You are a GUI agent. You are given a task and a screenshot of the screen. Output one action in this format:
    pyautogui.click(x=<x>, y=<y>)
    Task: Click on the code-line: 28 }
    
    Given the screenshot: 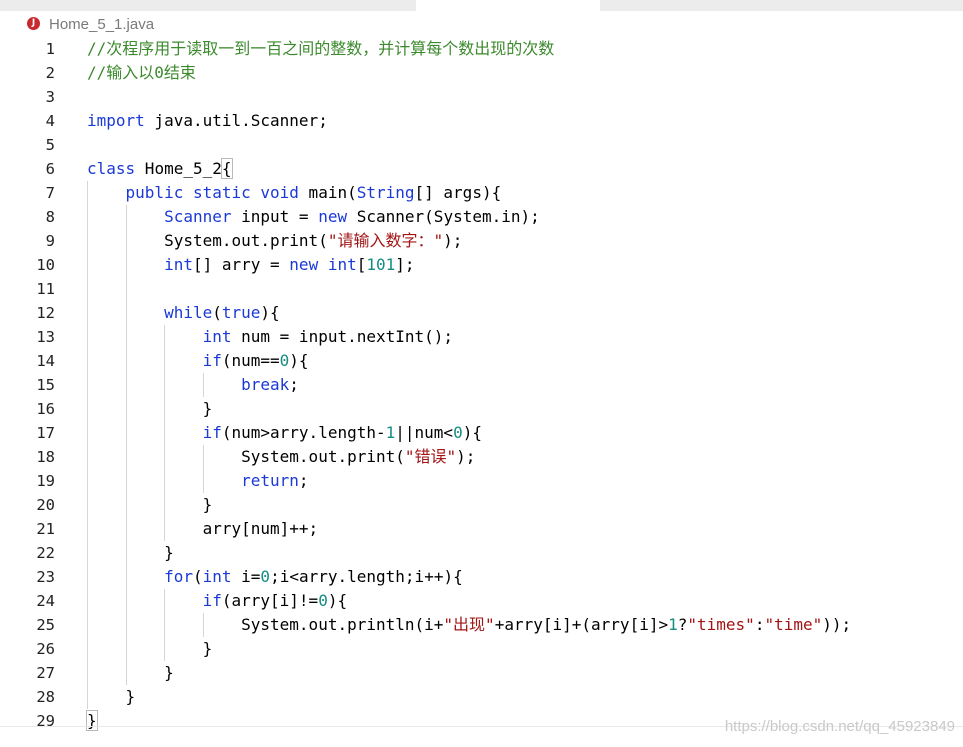 What is the action you would take?
    pyautogui.click(x=481, y=697)
    